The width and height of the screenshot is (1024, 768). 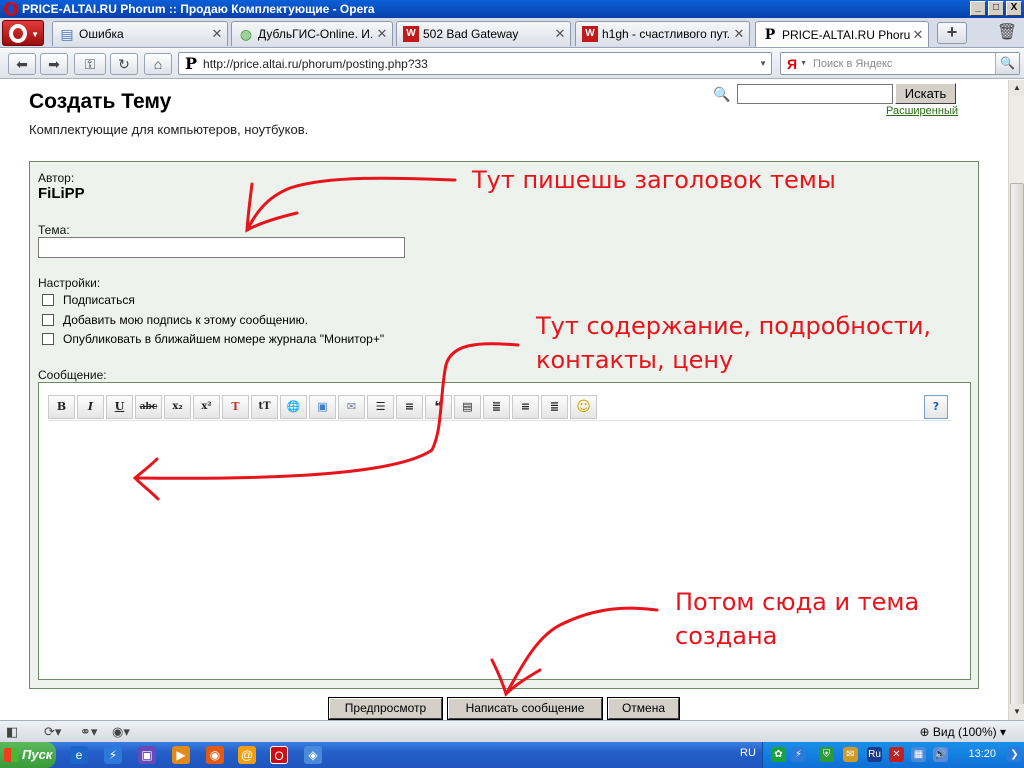 What do you see at coordinates (778, 754) in the screenshot?
I see `icq-icon: ✿` at bounding box center [778, 754].